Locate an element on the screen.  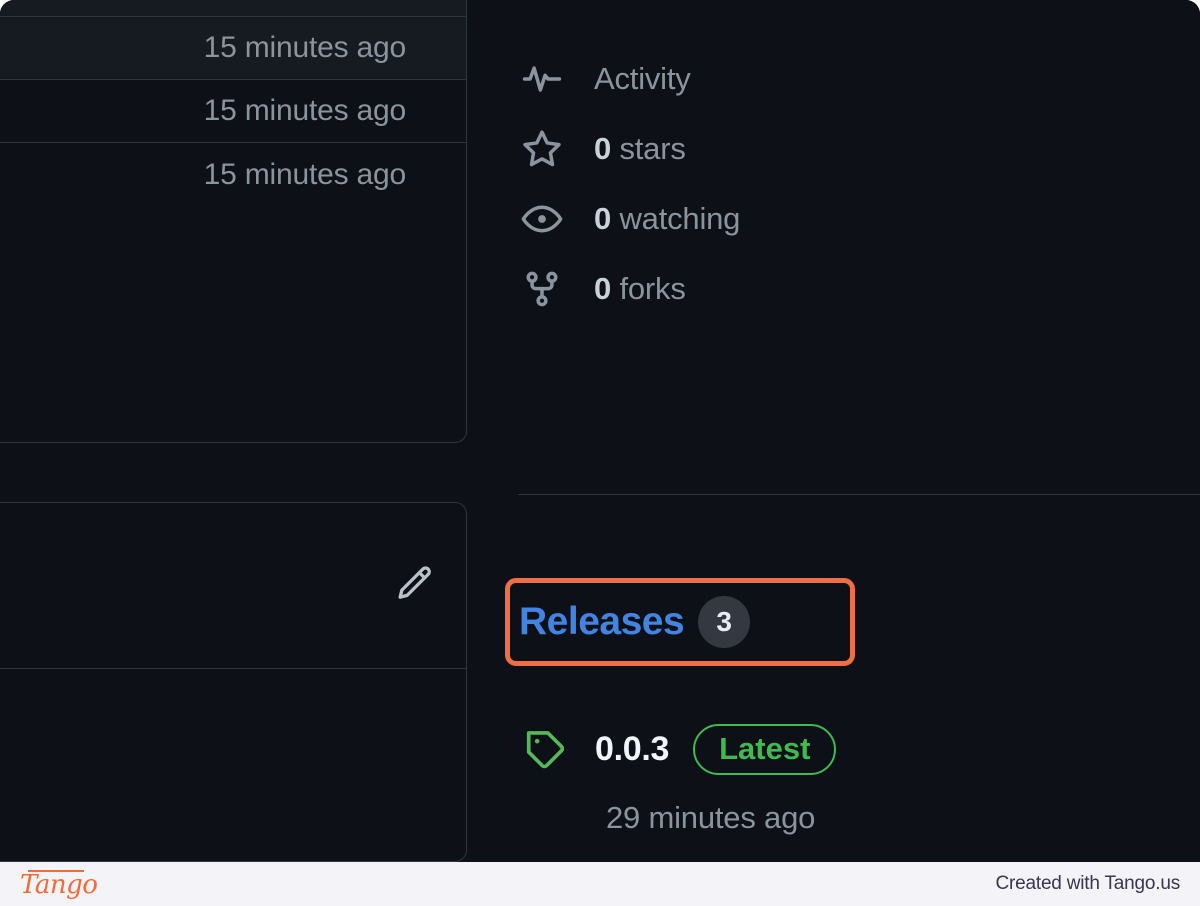
readme-header is located at coordinates (233, 586).